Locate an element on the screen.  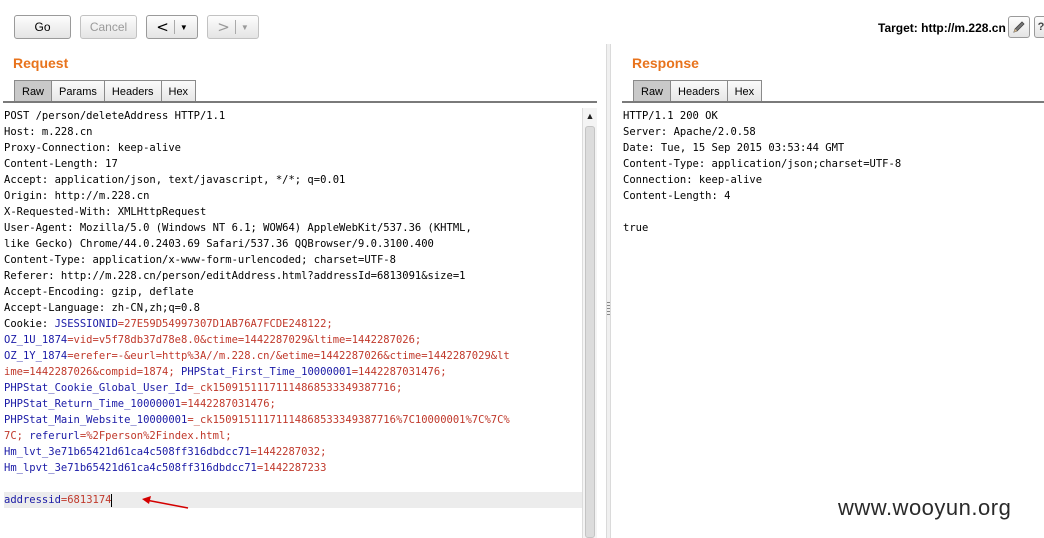
param-name: JSESSIONID is located at coordinates (86, 324).